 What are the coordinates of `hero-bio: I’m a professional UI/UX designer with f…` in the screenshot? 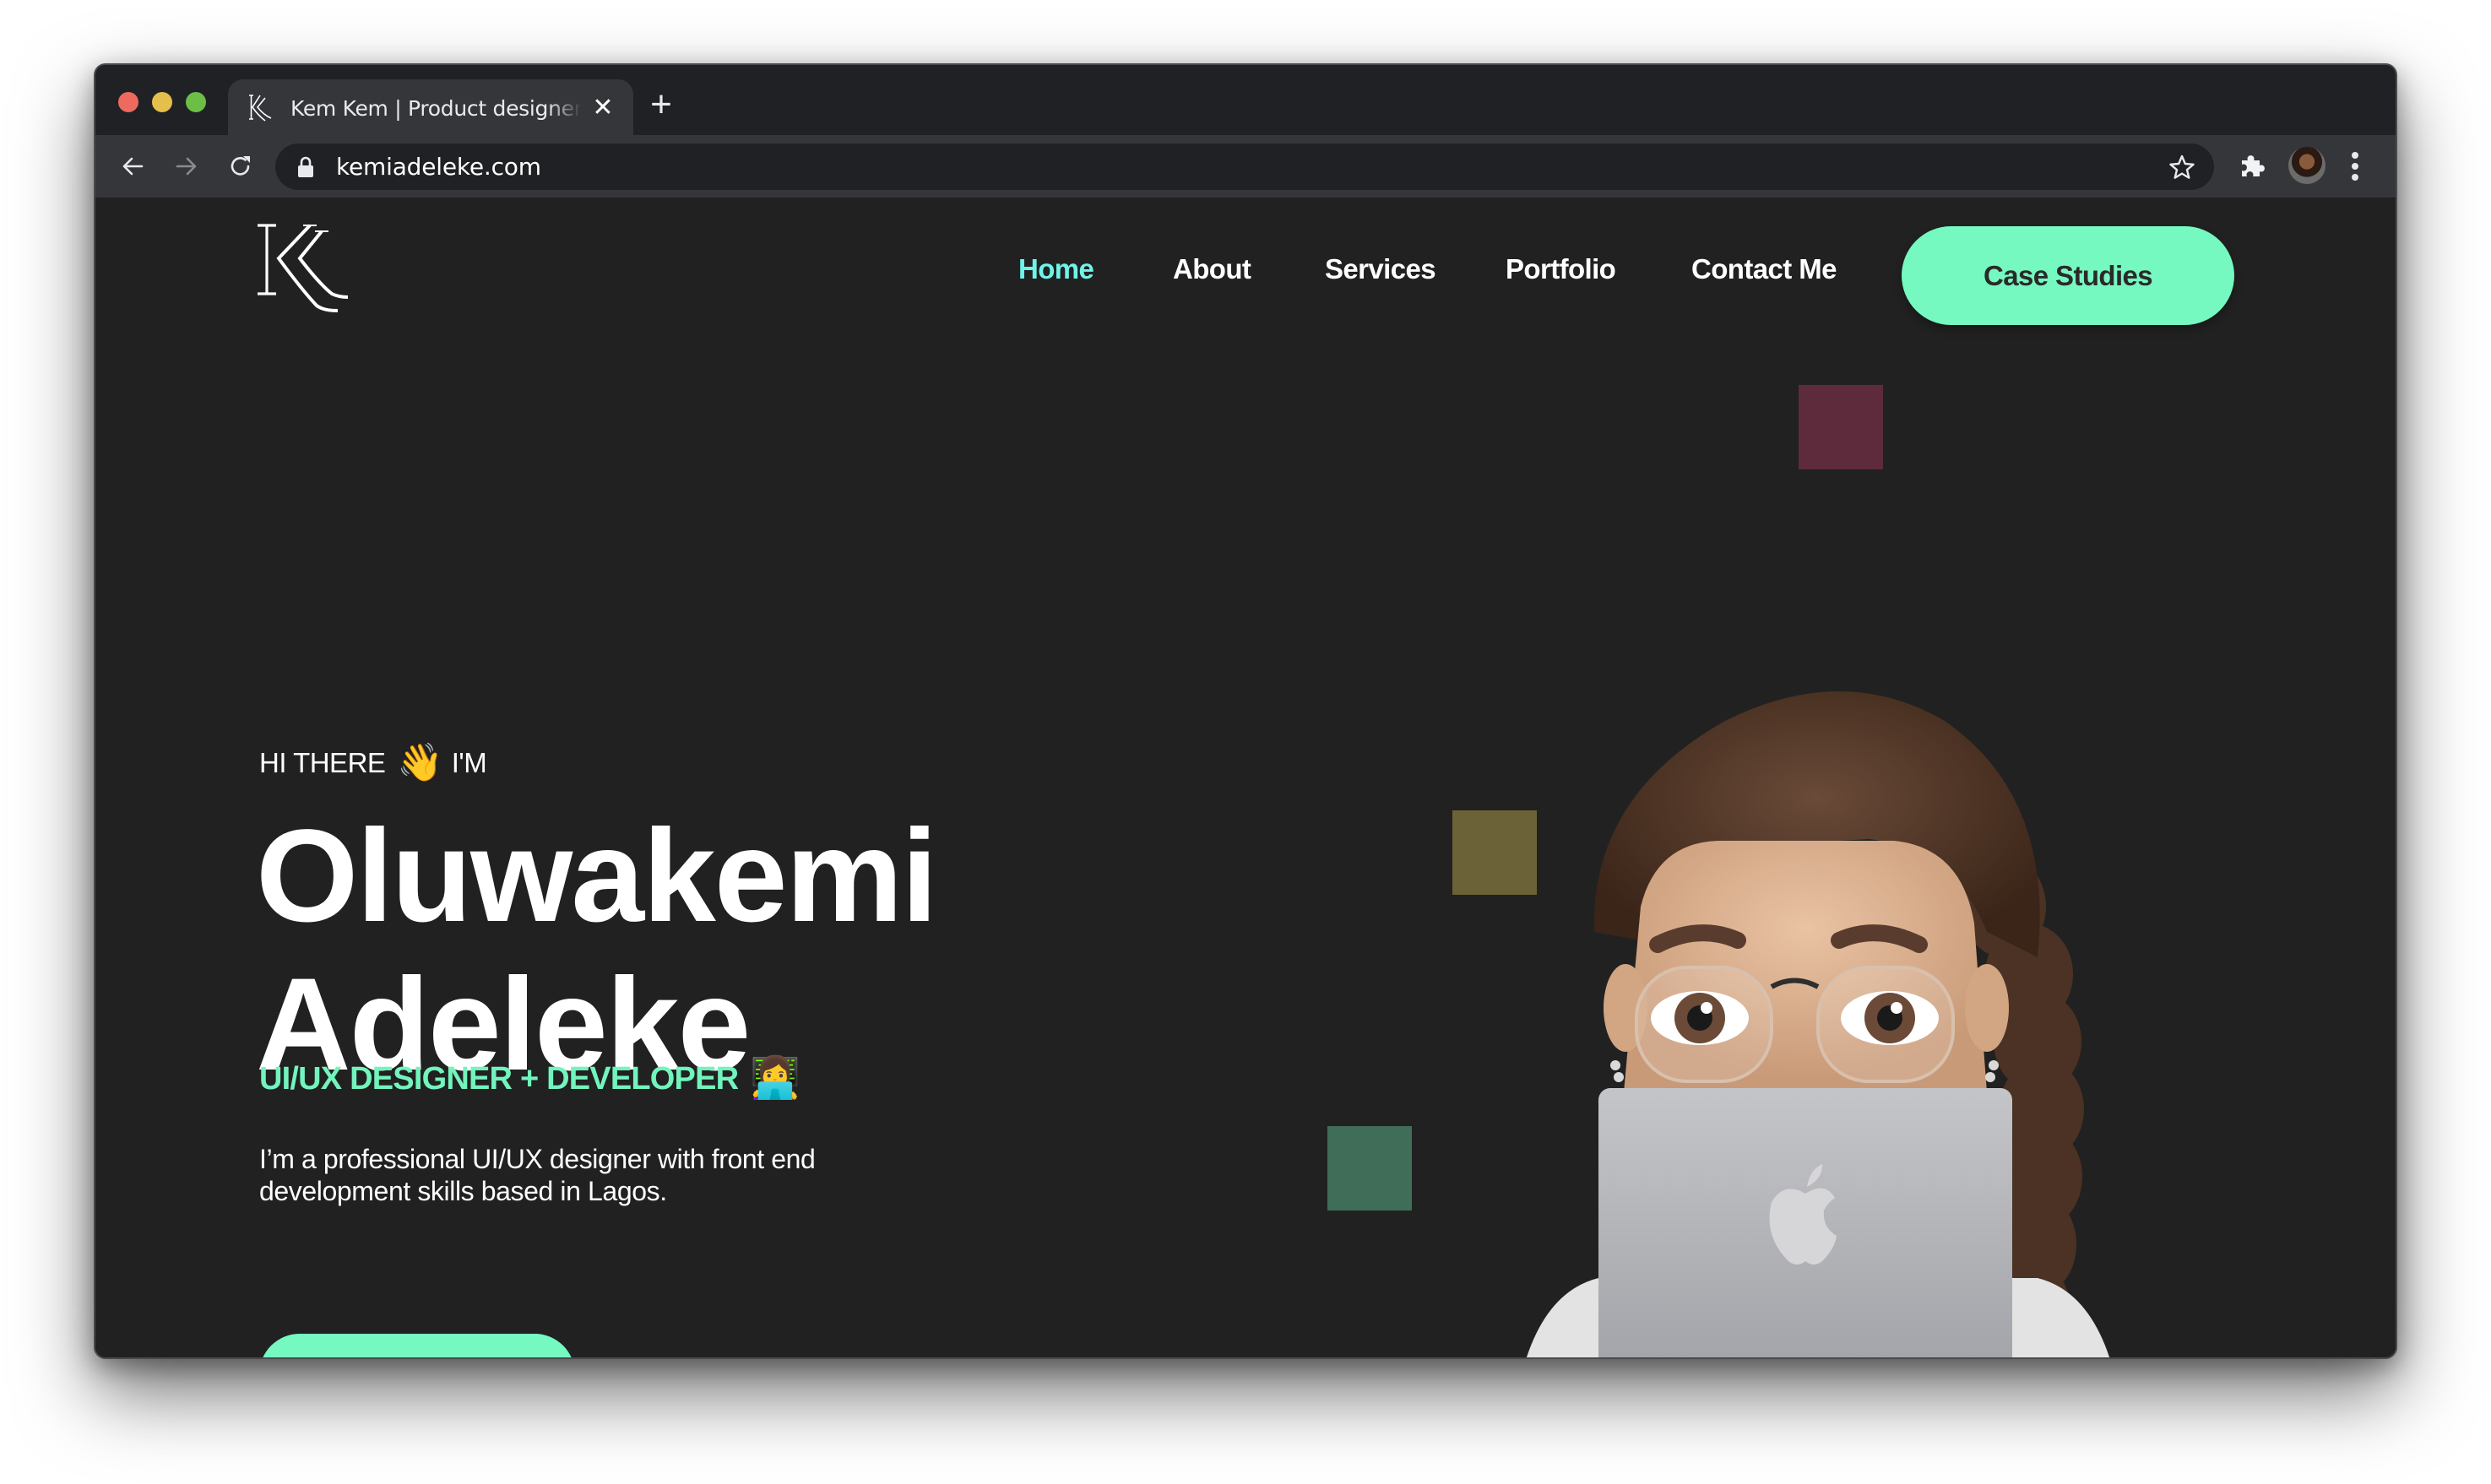 It's located at (537, 1175).